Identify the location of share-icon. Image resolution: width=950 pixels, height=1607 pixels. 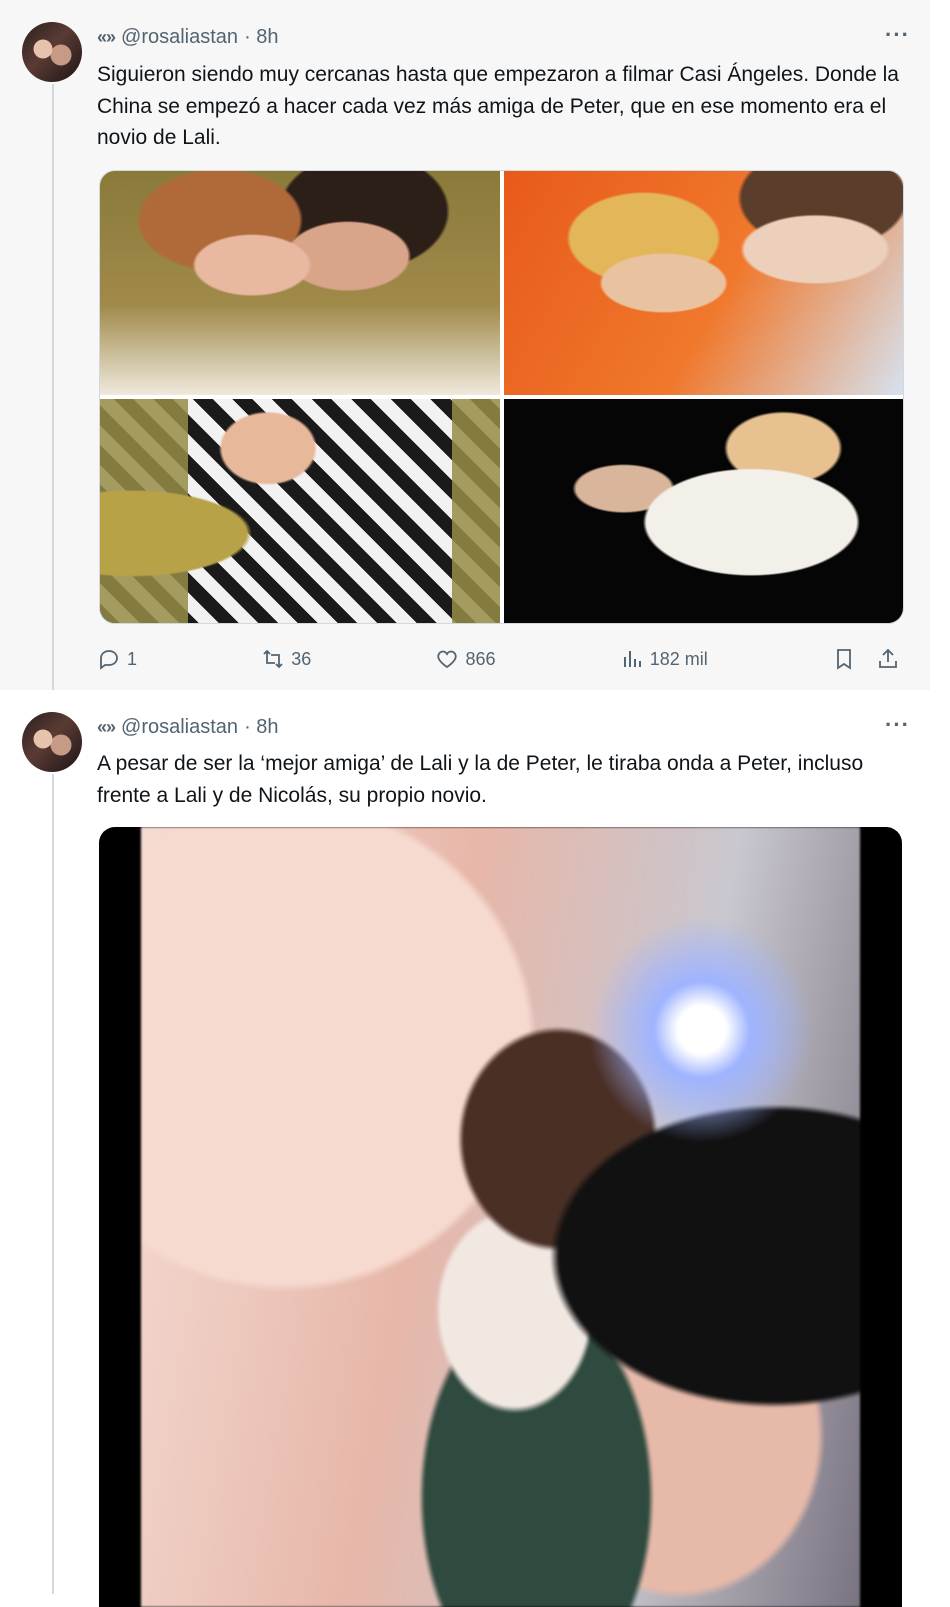
(888, 659).